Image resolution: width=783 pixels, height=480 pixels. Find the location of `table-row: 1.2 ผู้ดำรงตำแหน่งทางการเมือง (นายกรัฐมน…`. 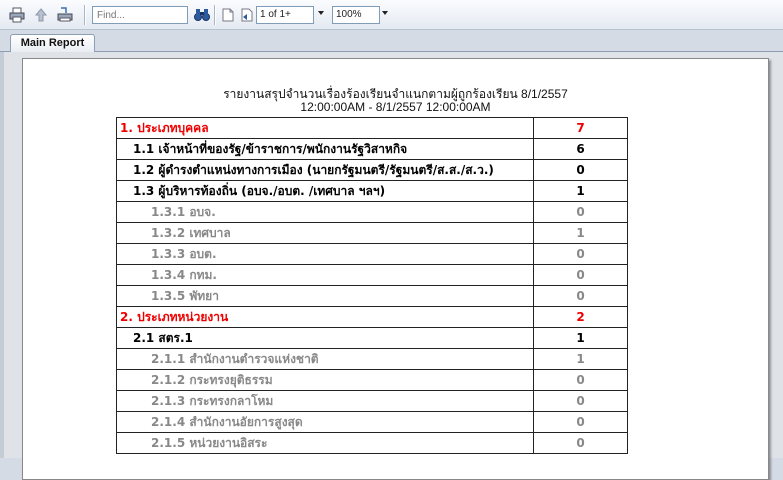

table-row: 1.2 ผู้ดำรงตำแหน่งทางการเมือง (นายกรัฐมน… is located at coordinates (372, 170).